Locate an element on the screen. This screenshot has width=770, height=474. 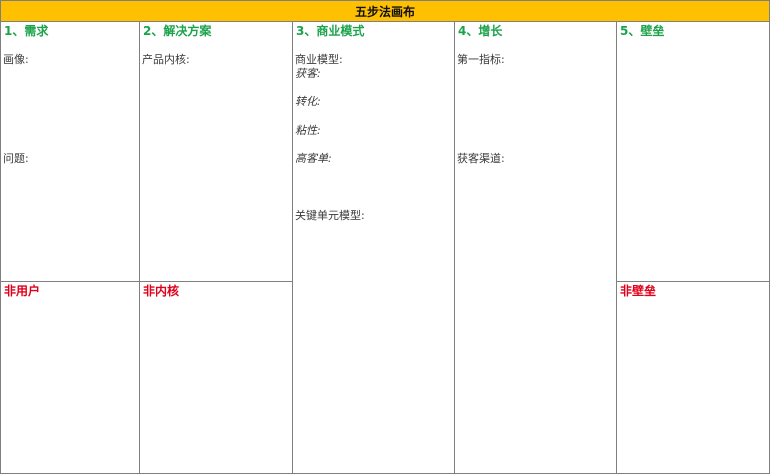
heading-moat: 5、壁垒 is located at coordinates (642, 31).